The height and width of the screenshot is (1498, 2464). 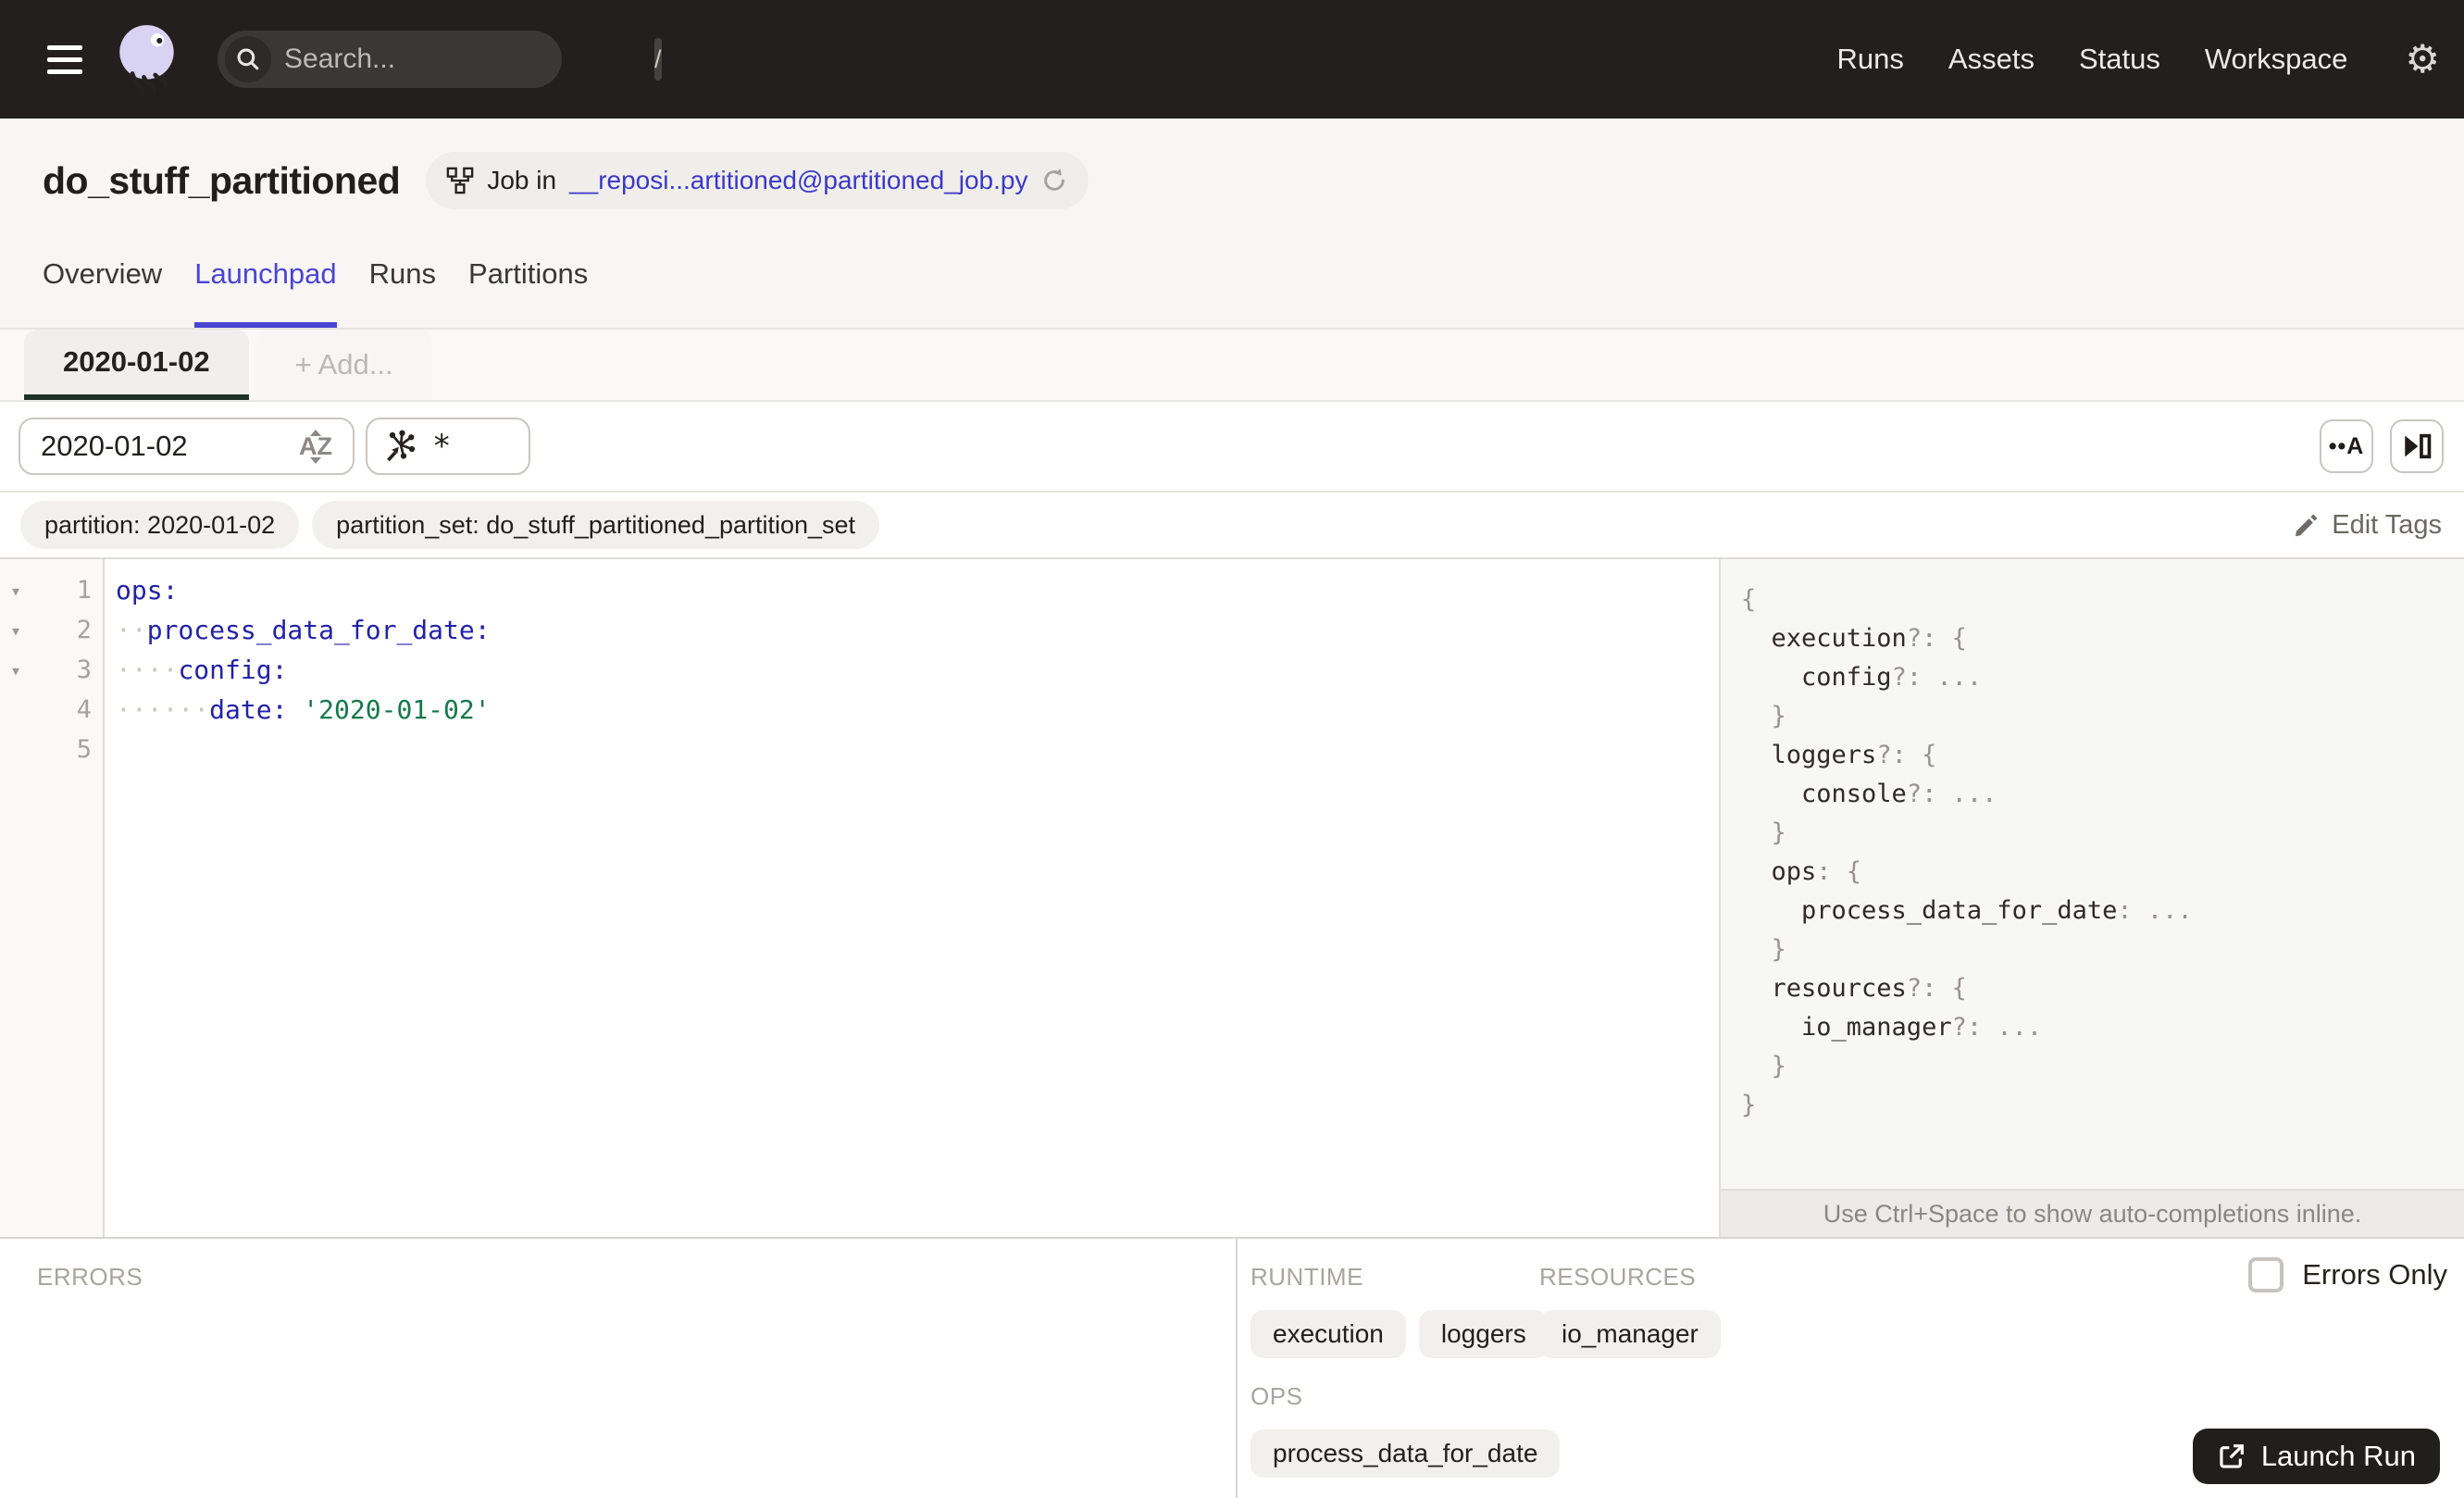 I want to click on dagster-logo-icon, so click(x=148, y=59).